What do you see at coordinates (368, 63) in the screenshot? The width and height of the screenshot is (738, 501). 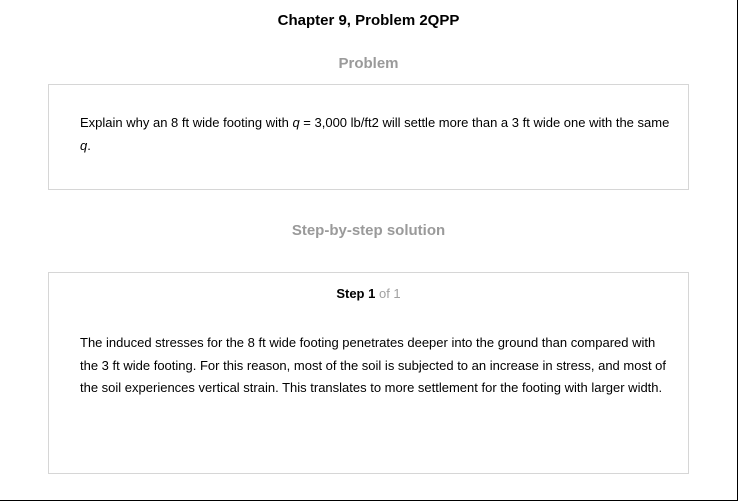 I see `problem-heading: Problem` at bounding box center [368, 63].